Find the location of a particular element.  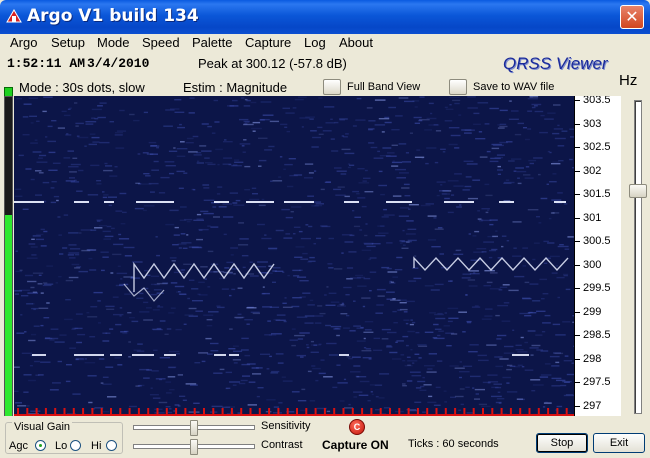

scale-label: 303 is located at coordinates (592, 123).